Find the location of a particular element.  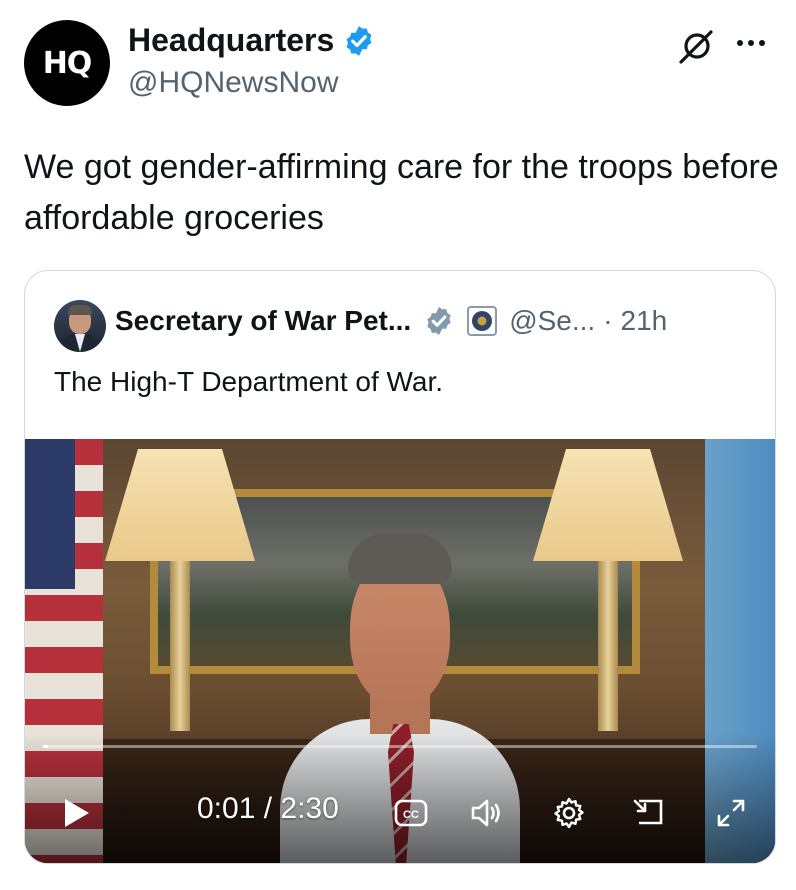

video-lamp-right-base is located at coordinates (608, 646).